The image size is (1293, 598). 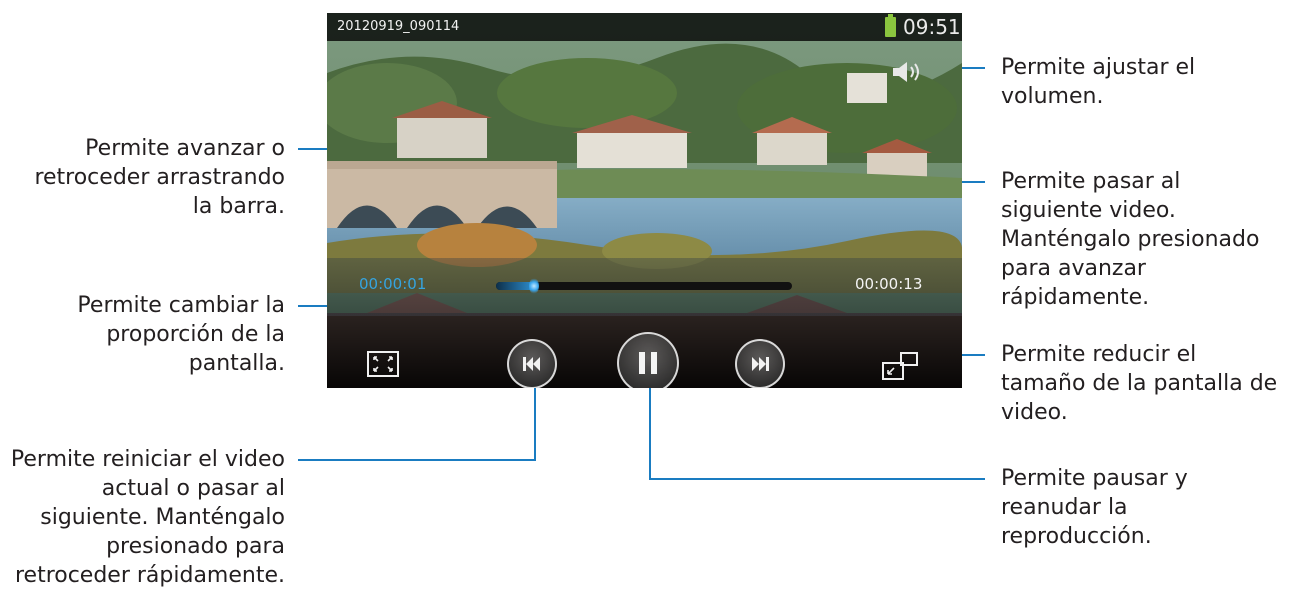 I want to click on seek-handle, so click(x=534, y=286).